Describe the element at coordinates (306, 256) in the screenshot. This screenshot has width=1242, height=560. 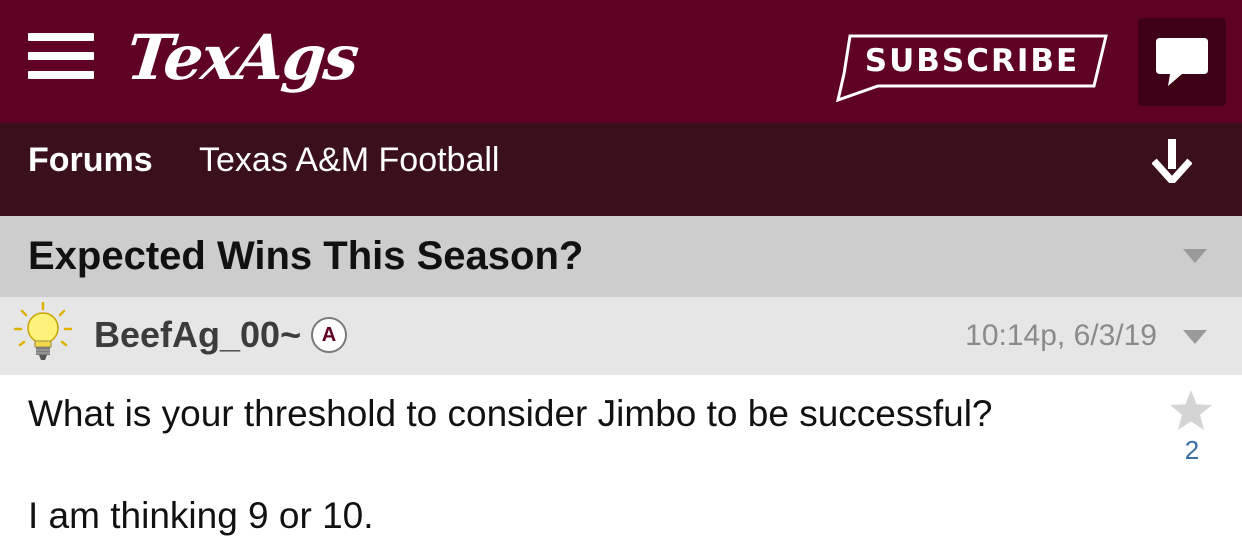
I see `thread-title: Expected Wins This Season?` at that location.